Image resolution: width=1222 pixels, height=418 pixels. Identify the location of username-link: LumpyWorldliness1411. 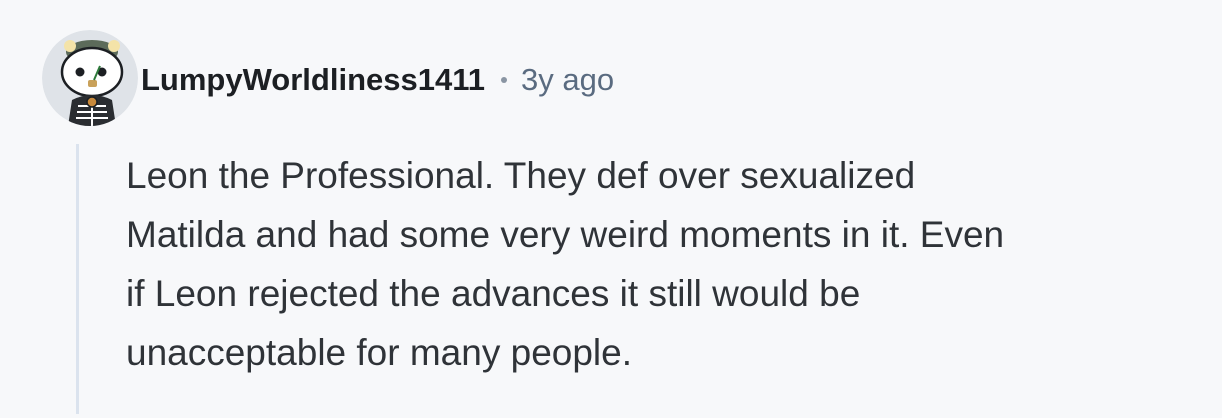
(313, 80).